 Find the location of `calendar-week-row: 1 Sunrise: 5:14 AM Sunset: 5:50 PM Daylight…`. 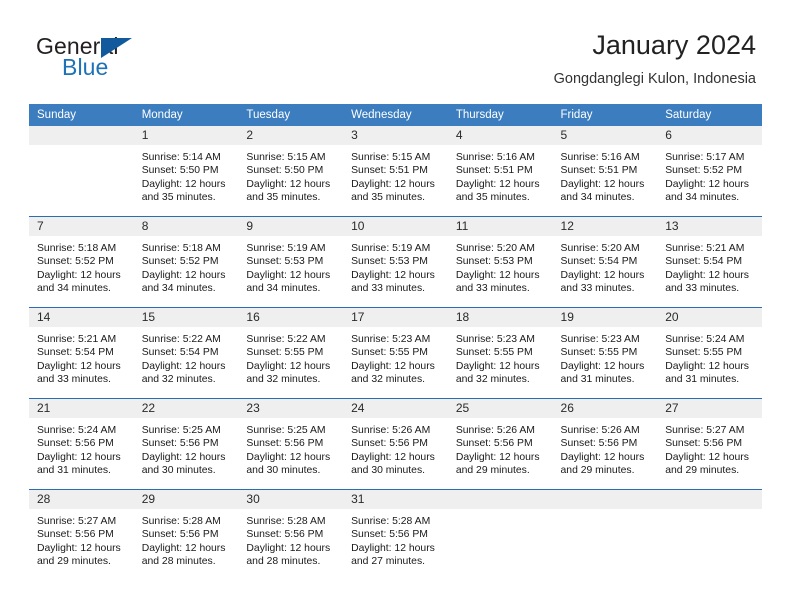

calendar-week-row: 1 Sunrise: 5:14 AM Sunset: 5:50 PM Daylight… is located at coordinates (395, 171).